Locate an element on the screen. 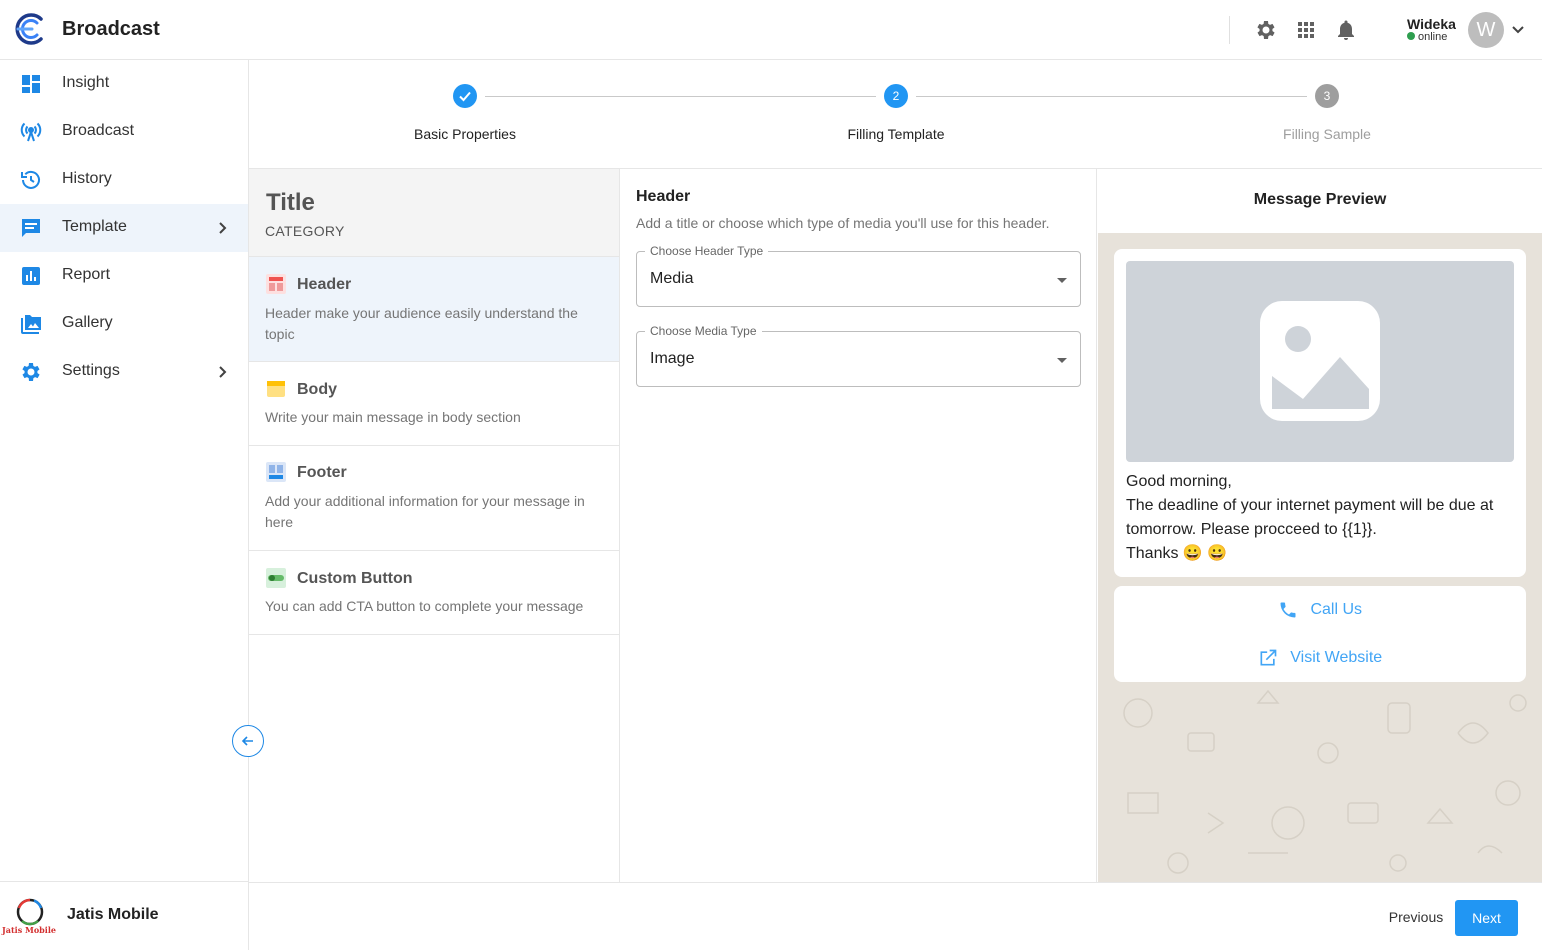 Image resolution: width=1542 pixels, height=950 pixels. media-type-label: Choose Media Type is located at coordinates (703, 331).